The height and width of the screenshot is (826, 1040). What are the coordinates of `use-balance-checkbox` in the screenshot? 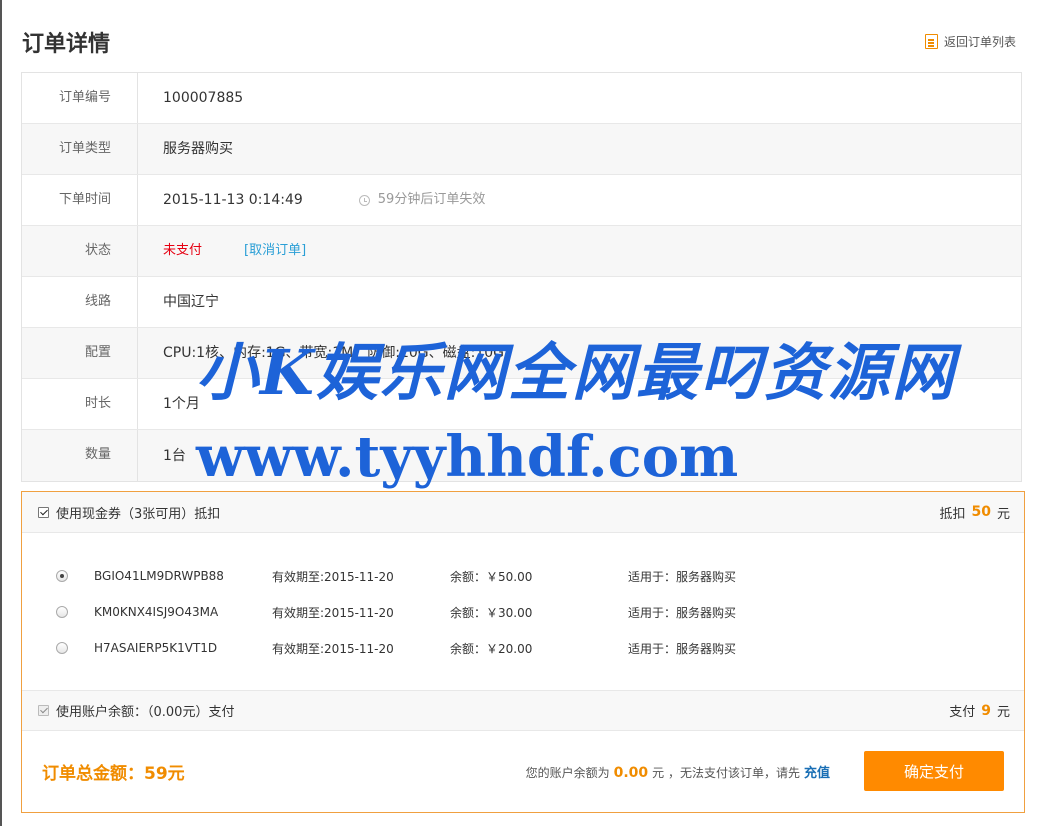 It's located at (43, 710).